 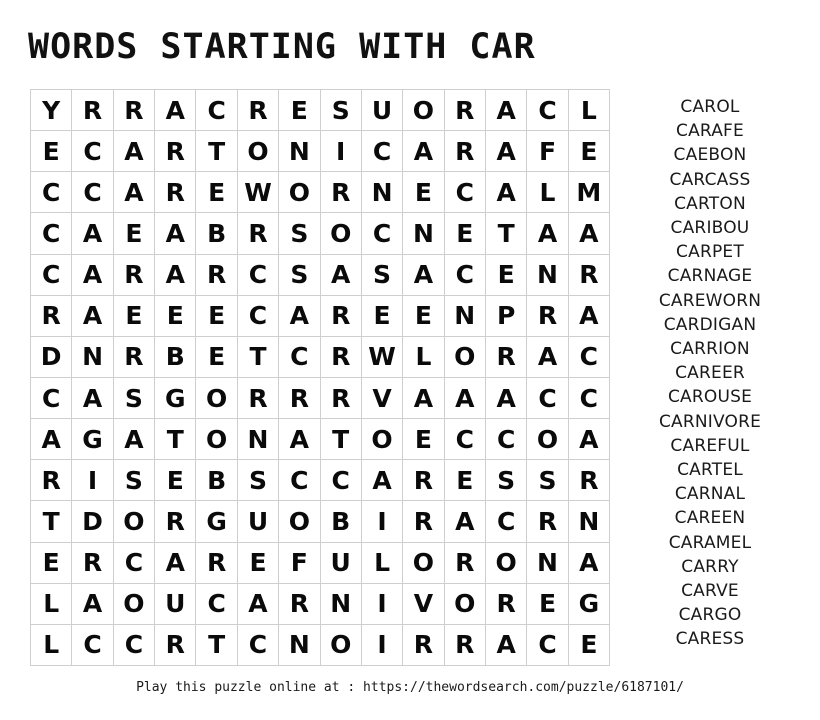 I want to click on word-list-item: CAROL, so click(x=710, y=107).